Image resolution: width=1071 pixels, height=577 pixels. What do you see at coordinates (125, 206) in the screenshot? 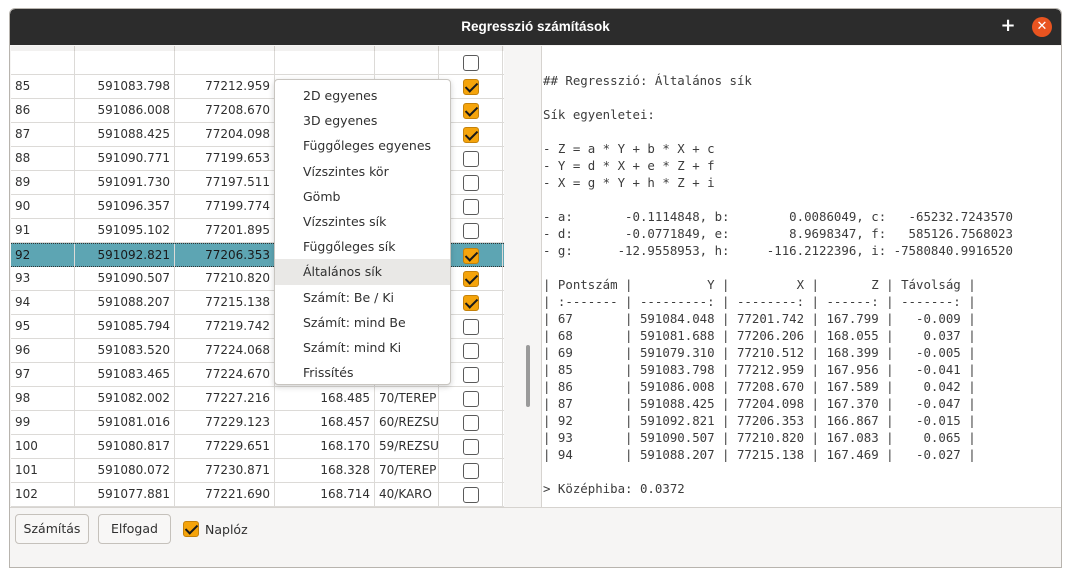
I see `y-cell: 591096.357` at bounding box center [125, 206].